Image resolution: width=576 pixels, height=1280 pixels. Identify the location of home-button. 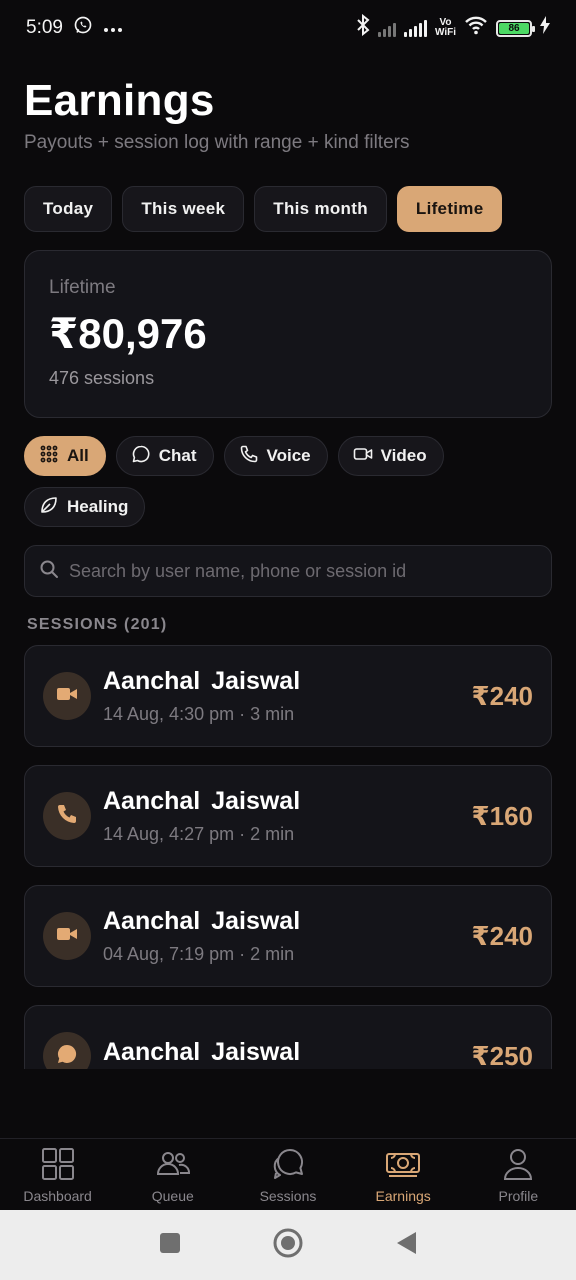
(288, 1245).